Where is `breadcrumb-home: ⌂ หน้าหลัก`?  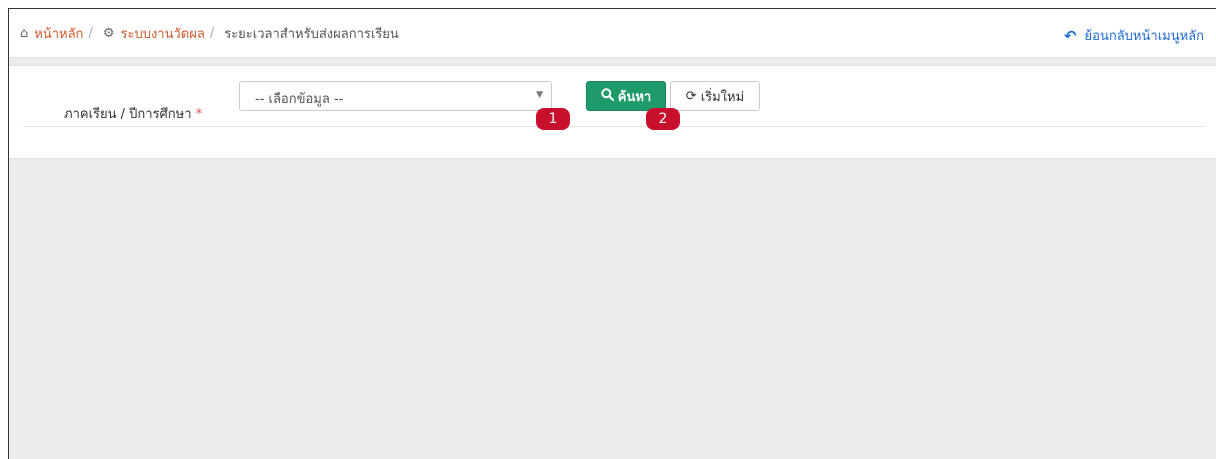
breadcrumb-home: ⌂ หน้าหลัก is located at coordinates (51, 33).